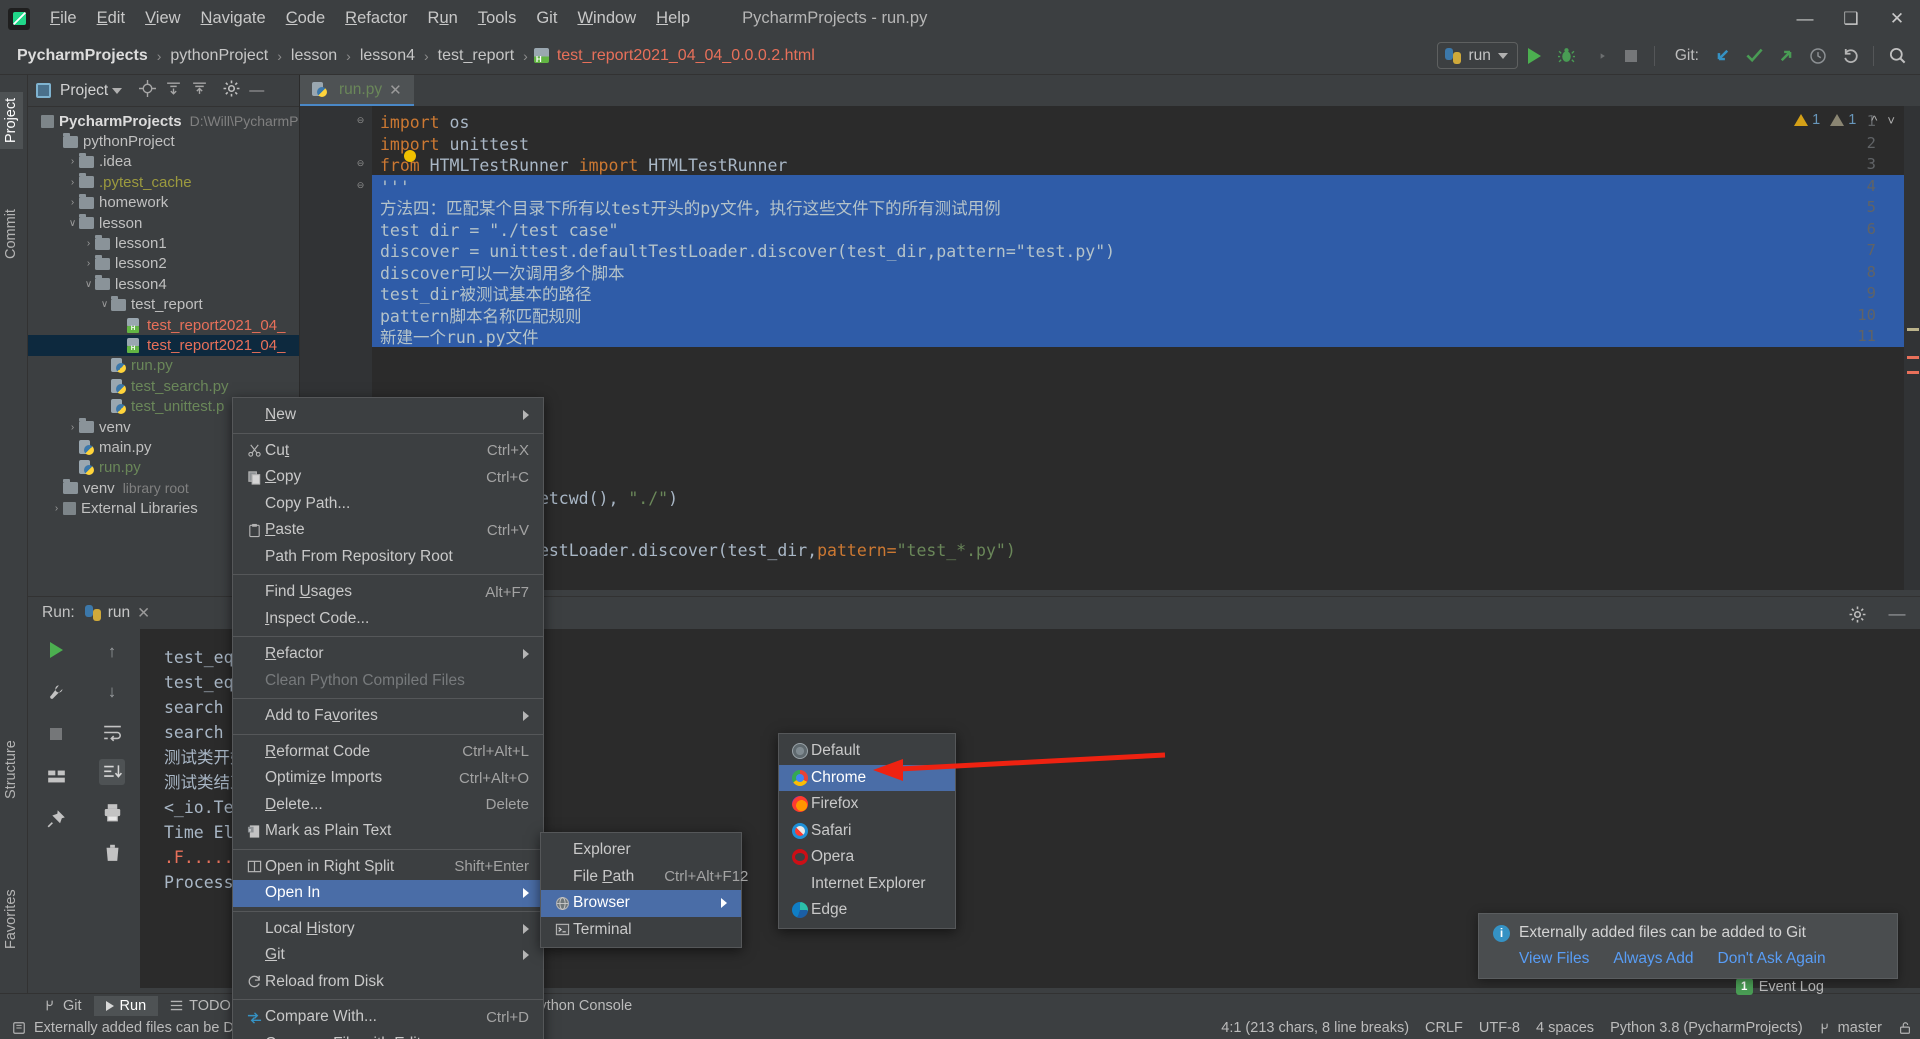  I want to click on menu-item-opera: Opera, so click(867, 857).